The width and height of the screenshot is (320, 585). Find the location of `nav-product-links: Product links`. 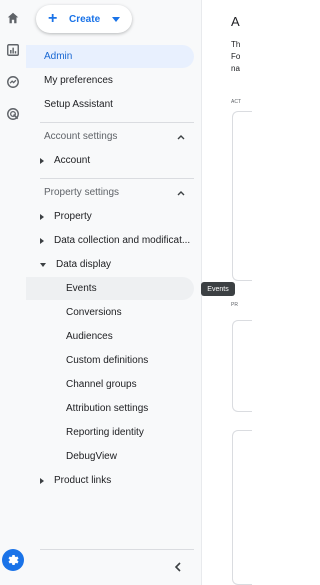

nav-product-links: Product links is located at coordinates (110, 480).